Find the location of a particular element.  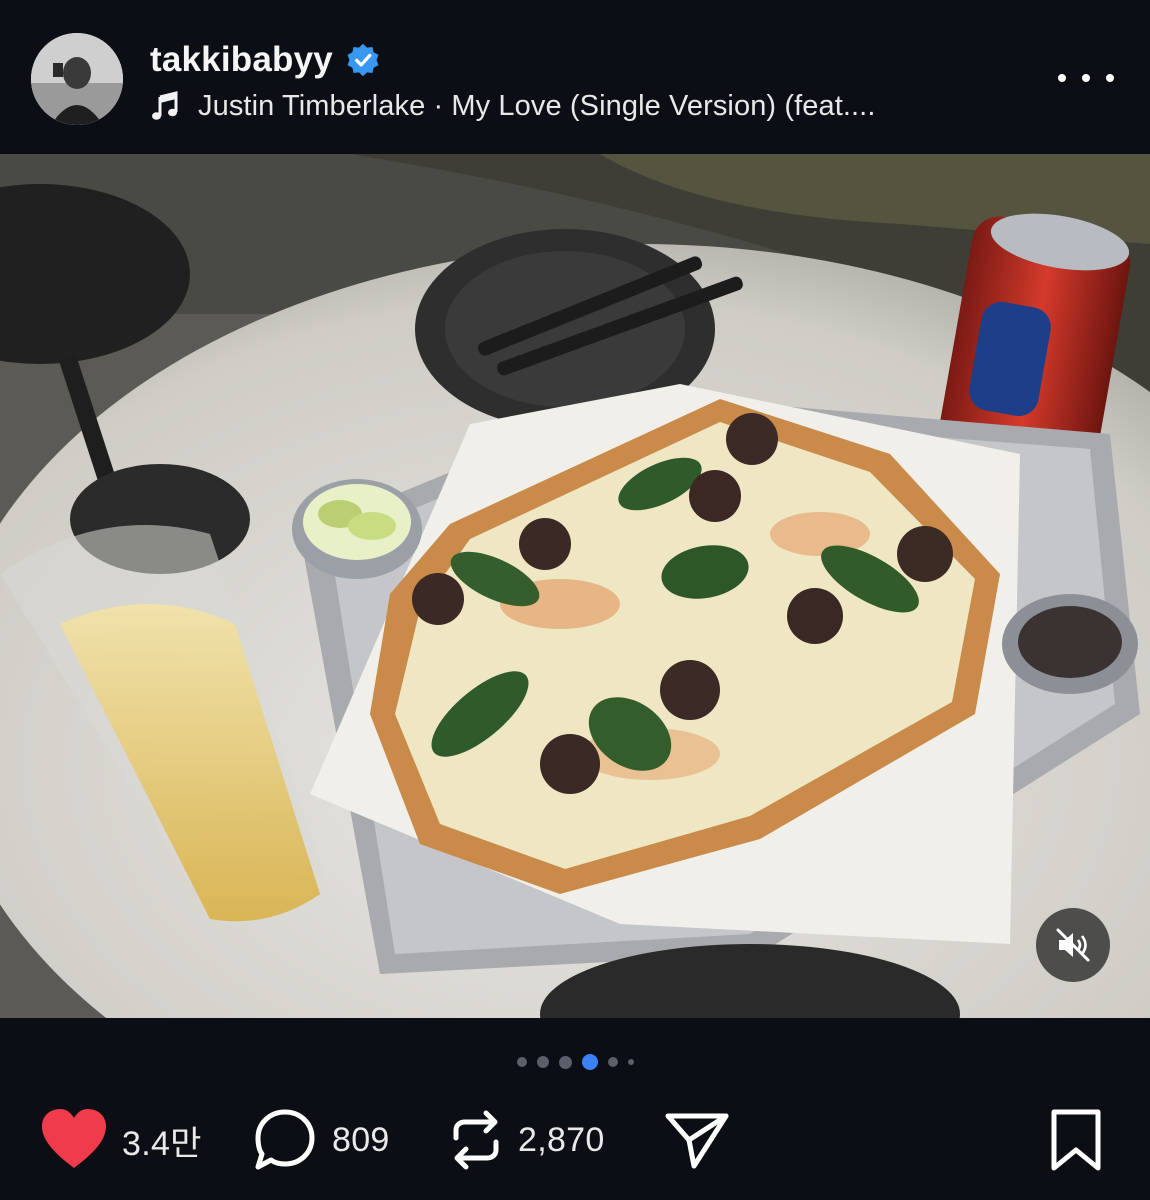

username-row: takkibabyy is located at coordinates (265, 60).